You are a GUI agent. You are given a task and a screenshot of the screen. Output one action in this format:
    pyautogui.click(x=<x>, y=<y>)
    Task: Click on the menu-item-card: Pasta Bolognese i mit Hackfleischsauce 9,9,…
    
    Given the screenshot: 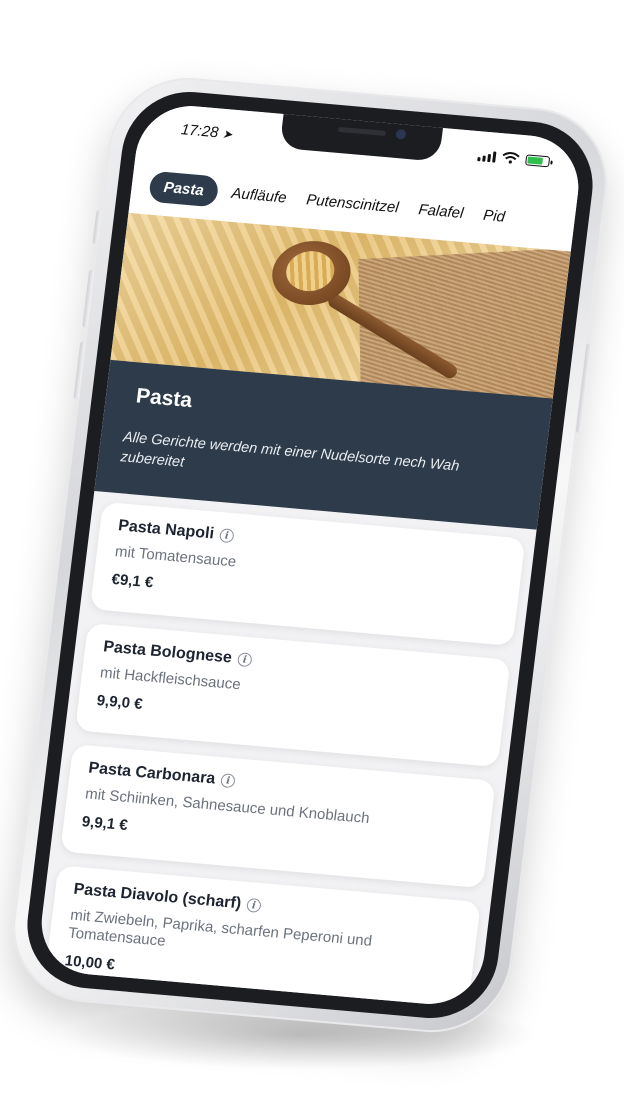 What is the action you would take?
    pyautogui.click(x=293, y=695)
    